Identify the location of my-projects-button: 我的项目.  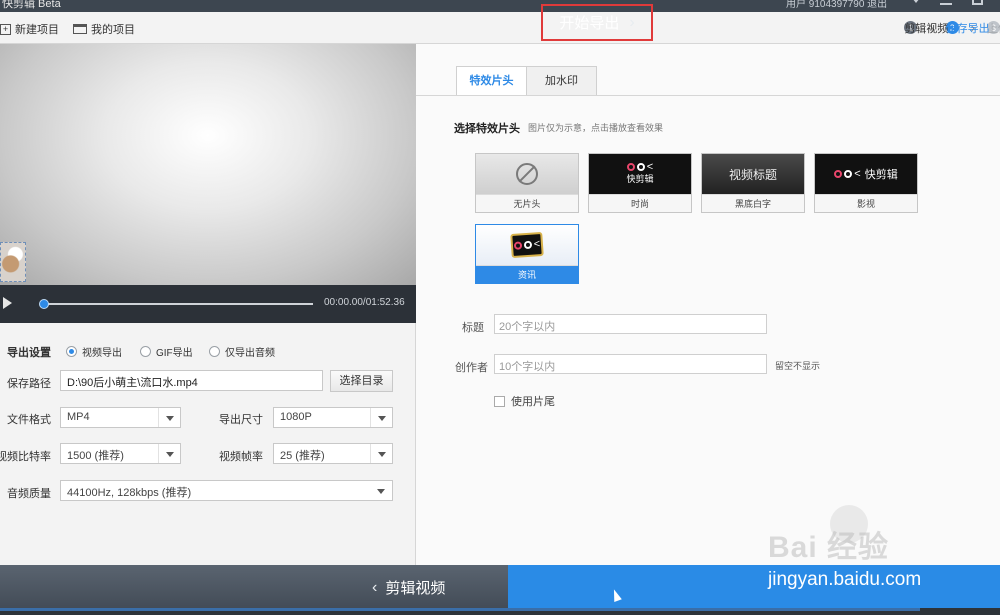
(104, 29).